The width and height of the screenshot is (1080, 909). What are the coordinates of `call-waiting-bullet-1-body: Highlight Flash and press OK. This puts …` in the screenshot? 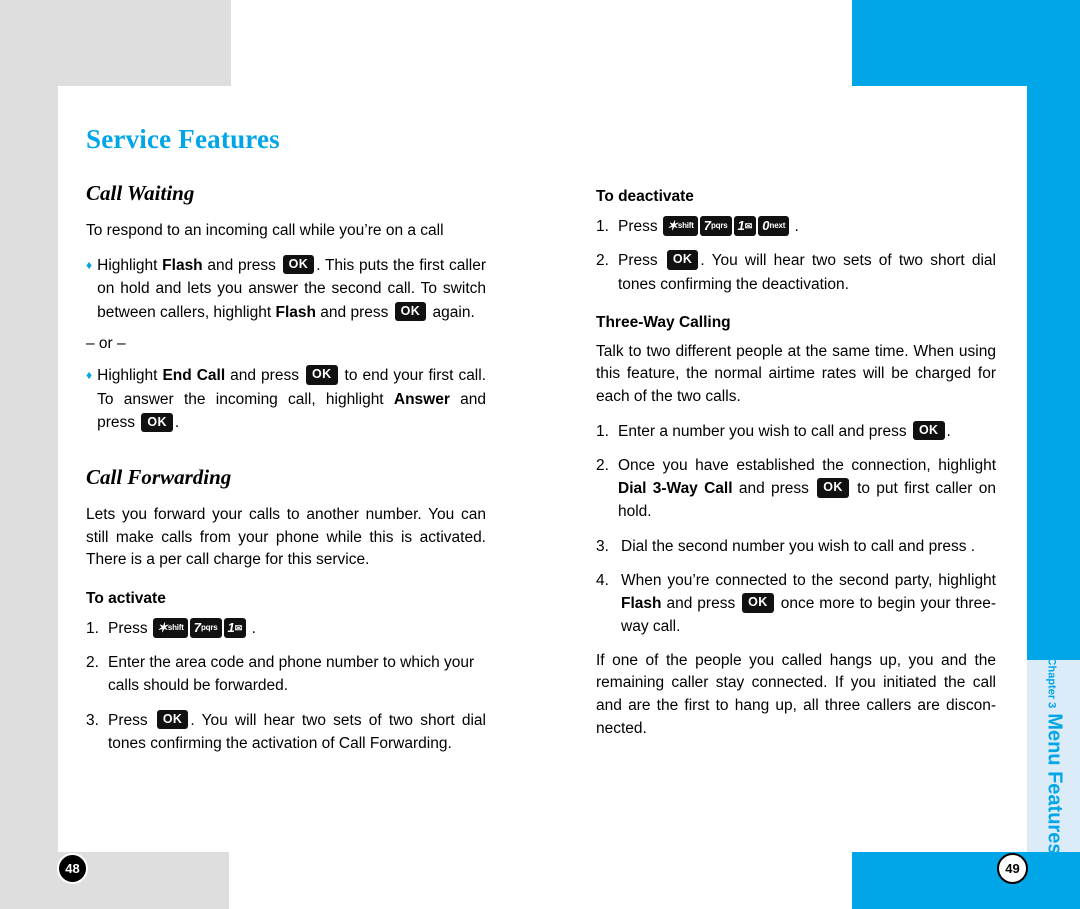 It's located at (291, 289).